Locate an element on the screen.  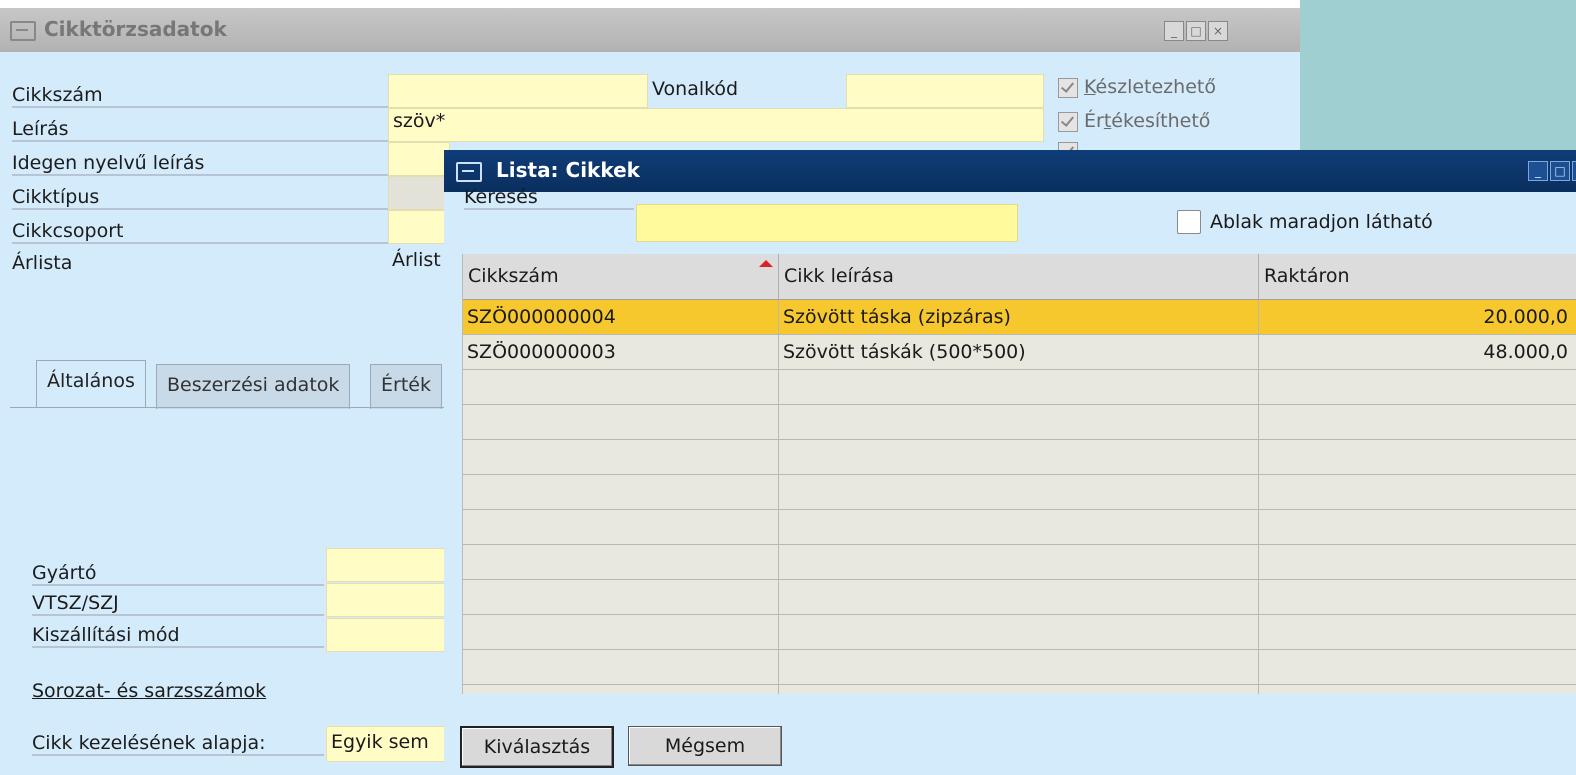
select-button: Kiválasztás is located at coordinates (537, 747).